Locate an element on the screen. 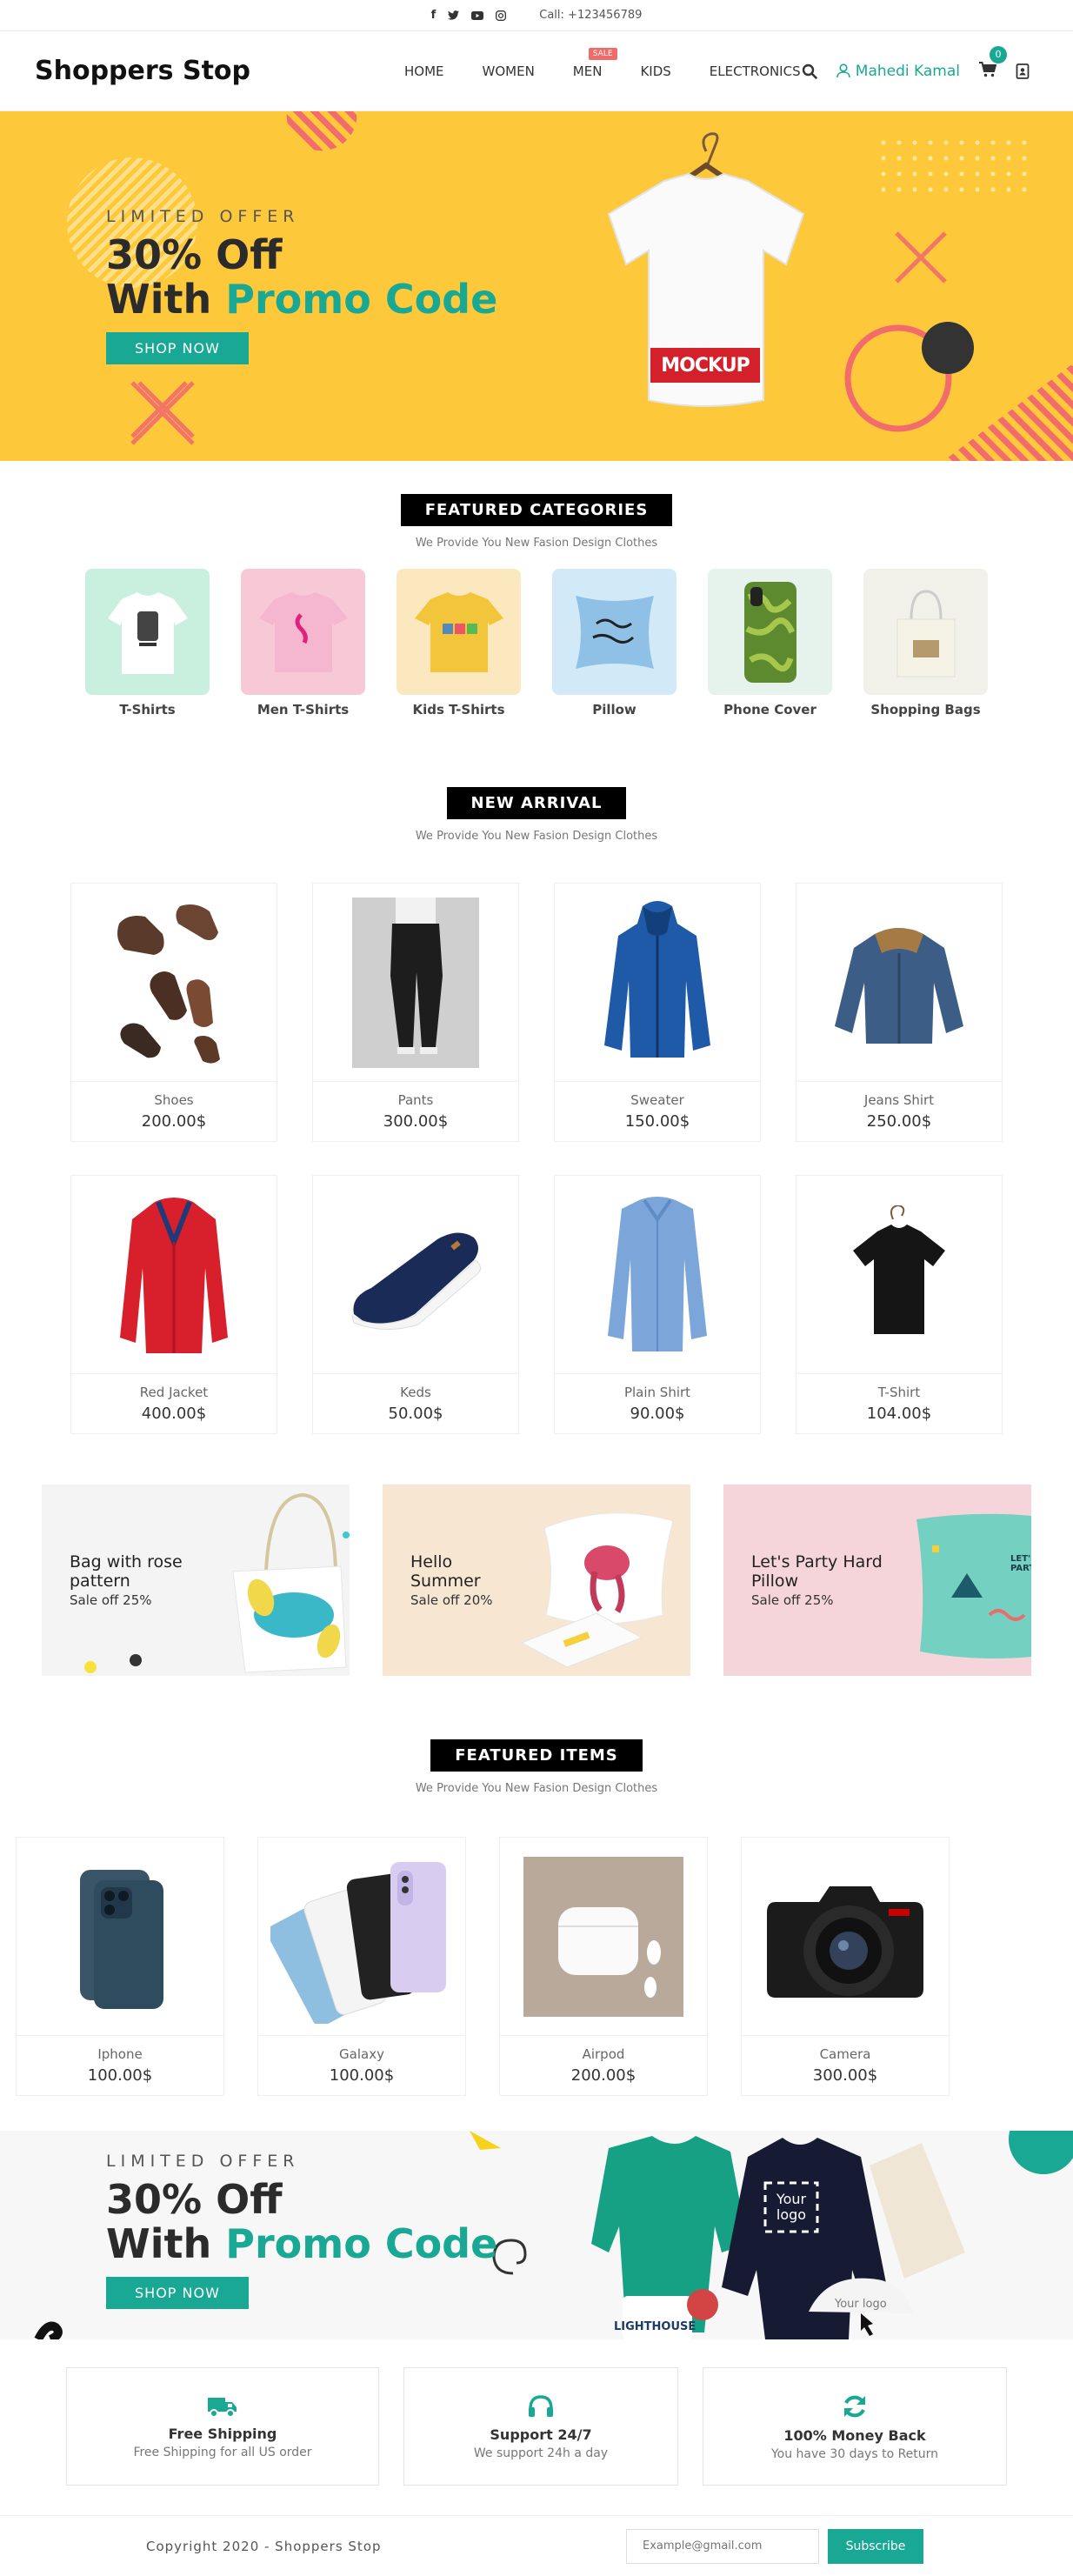 Image resolution: width=1073 pixels, height=2576 pixels. promo-hello-summer: Hello Summer Sale off 20% is located at coordinates (536, 1580).